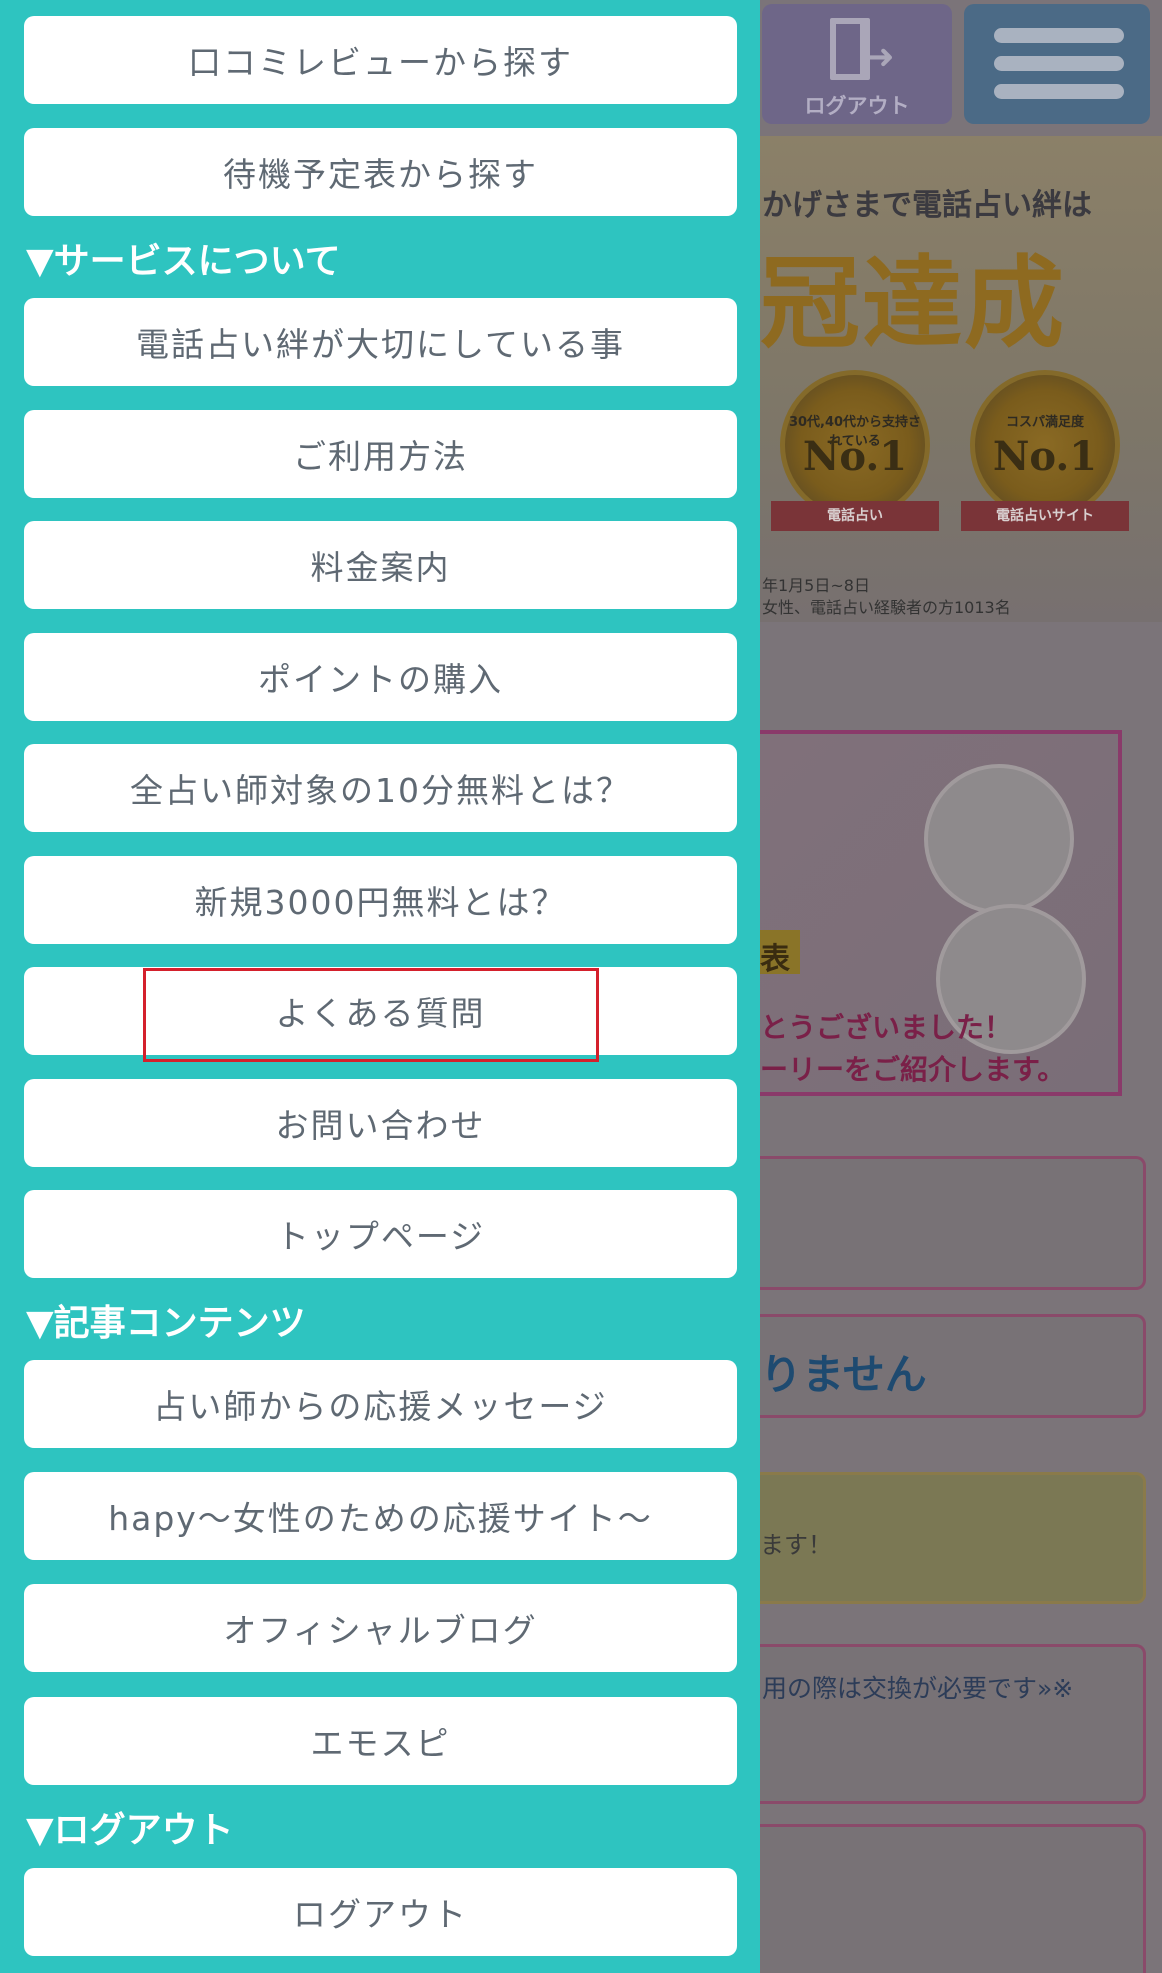 This screenshot has width=1162, height=1973. I want to click on banner-text: ーリーをご紹介します。, so click(913, 1069).